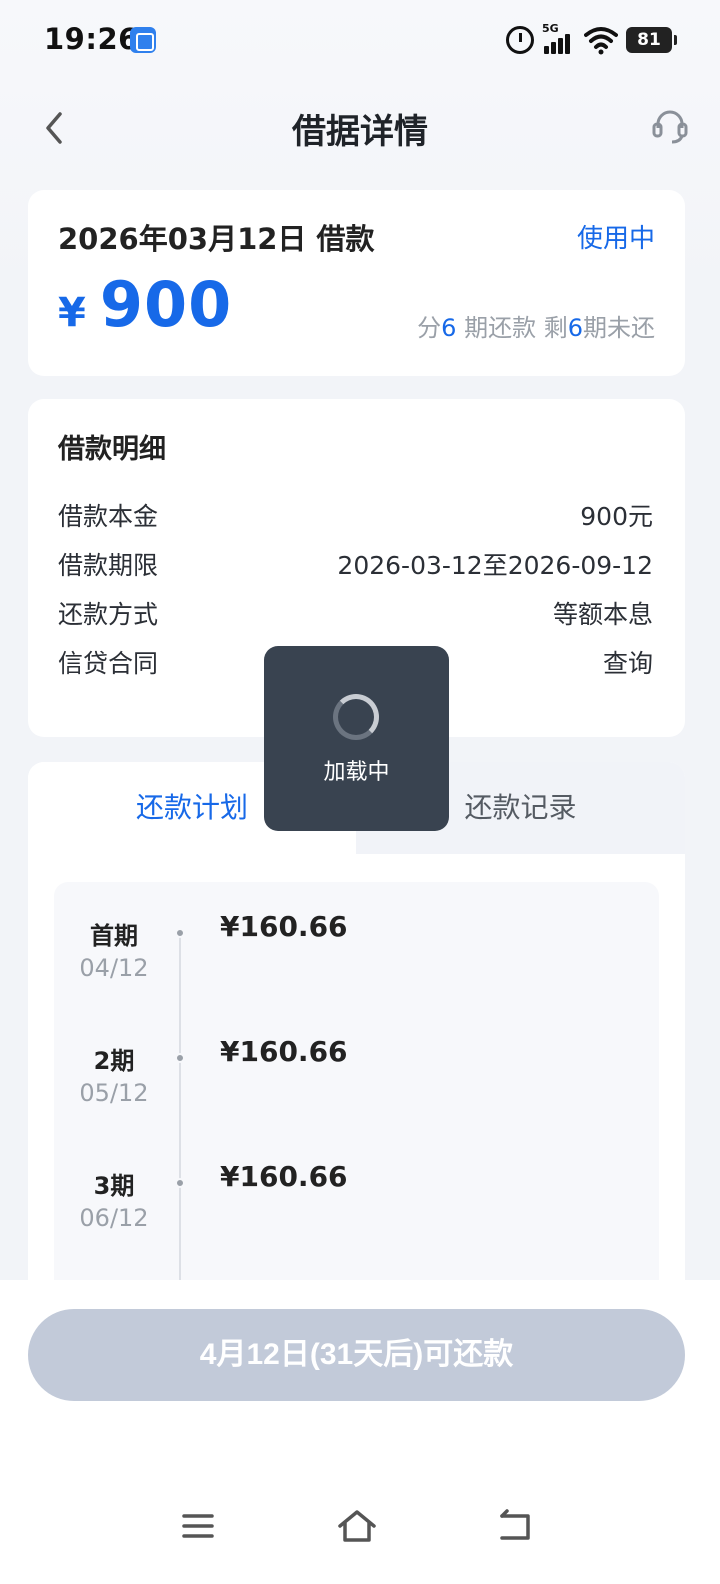  What do you see at coordinates (512, 328) in the screenshot?
I see `terms-mid: 期还款 剩` at bounding box center [512, 328].